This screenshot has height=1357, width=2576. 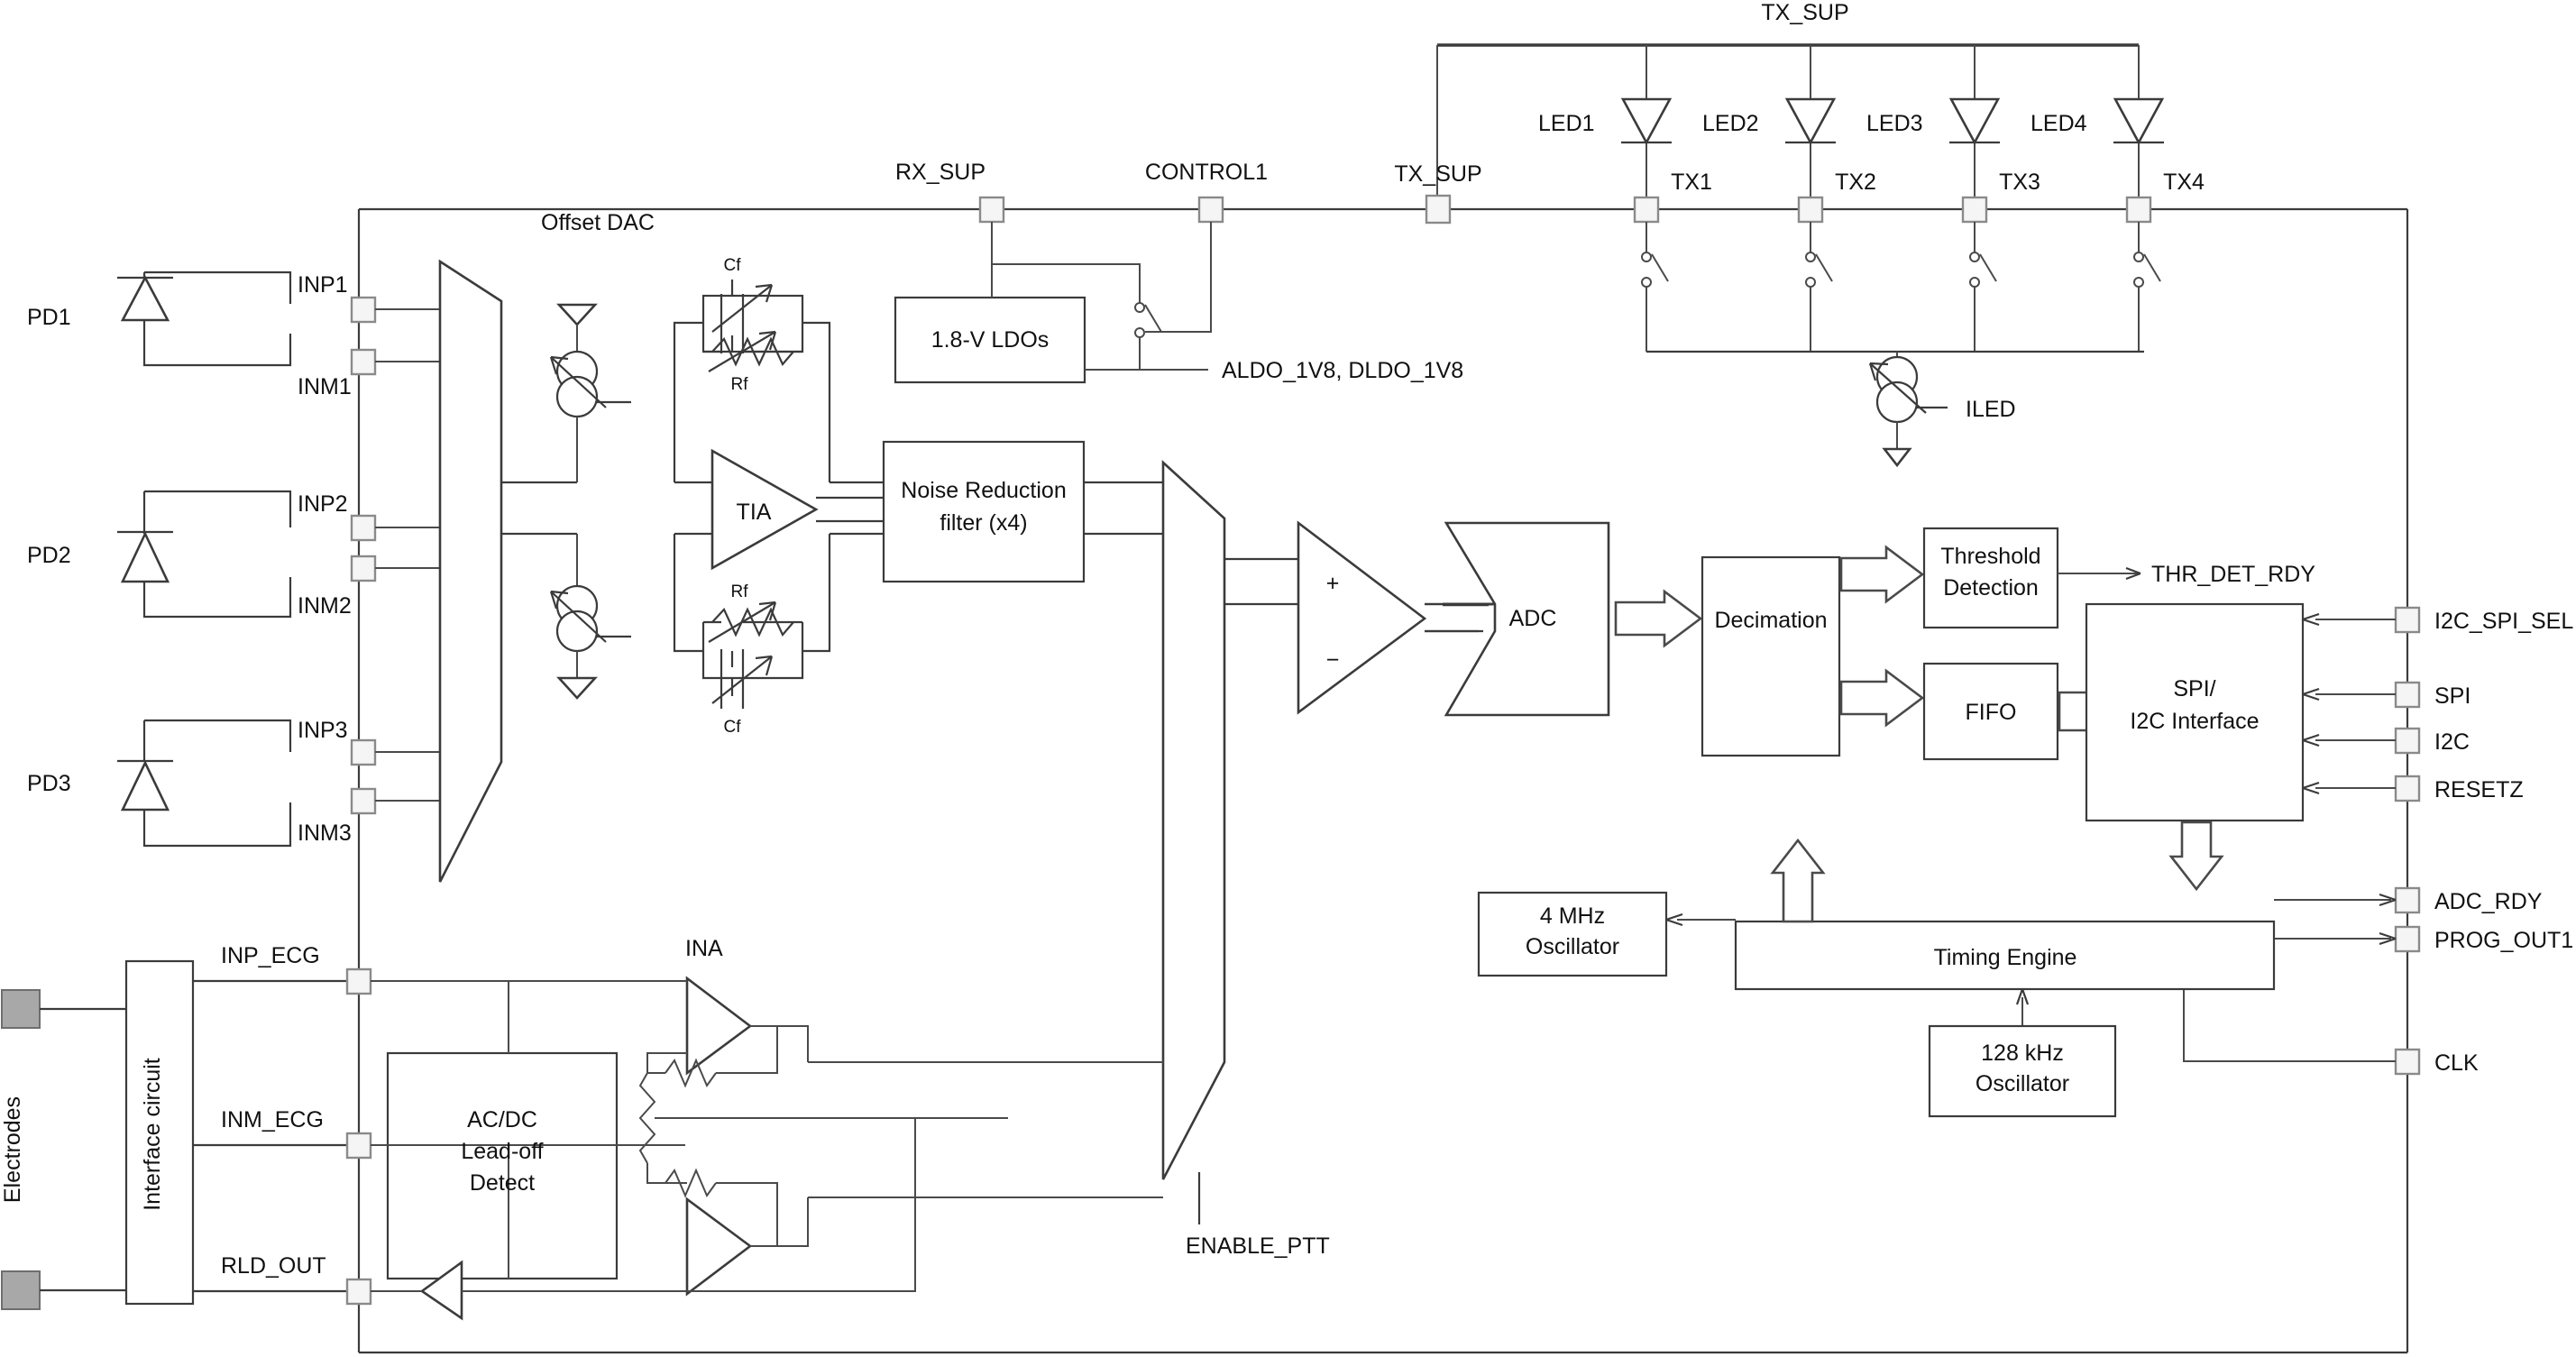 What do you see at coordinates (2503, 941) in the screenshot?
I see `prog-out1-label: PROG_OUT1` at bounding box center [2503, 941].